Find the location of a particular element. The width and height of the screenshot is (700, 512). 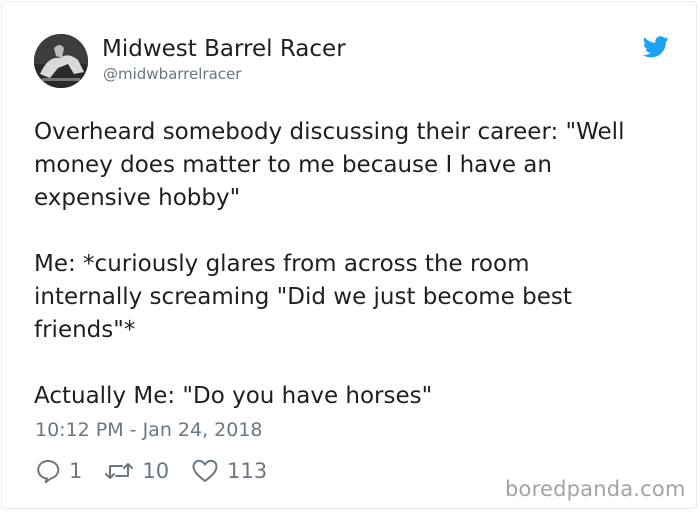

like-count: 113 is located at coordinates (247, 471).